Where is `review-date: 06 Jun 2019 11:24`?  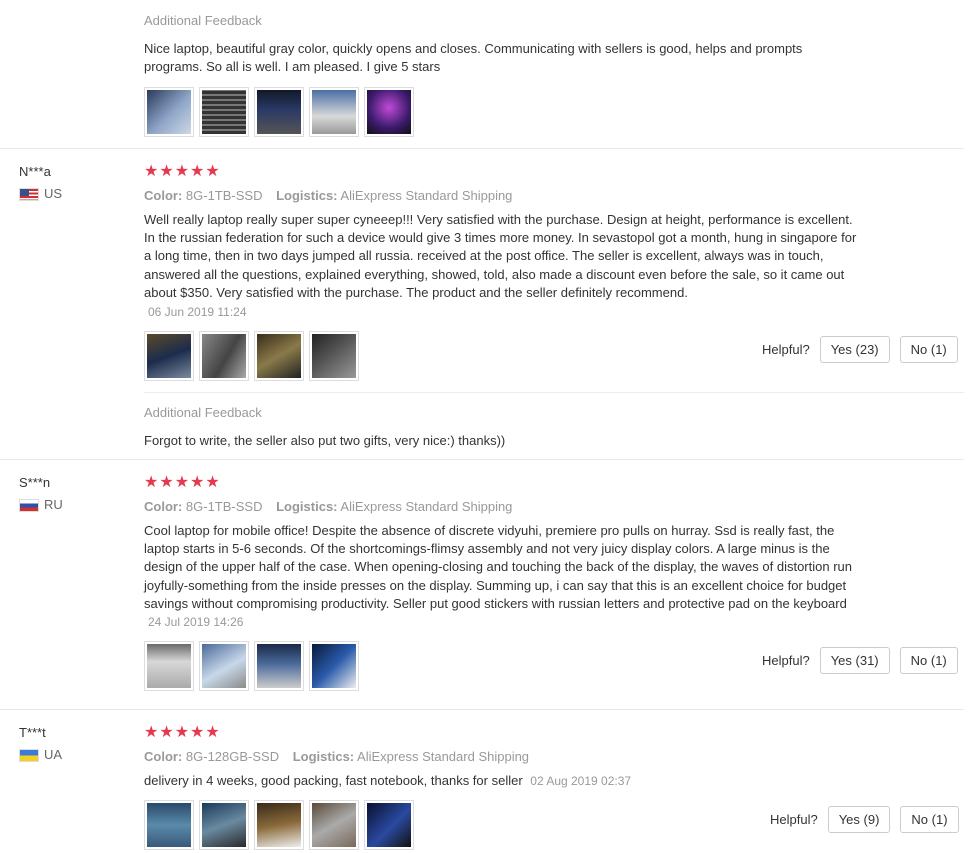 review-date: 06 Jun 2019 11:24 is located at coordinates (197, 312).